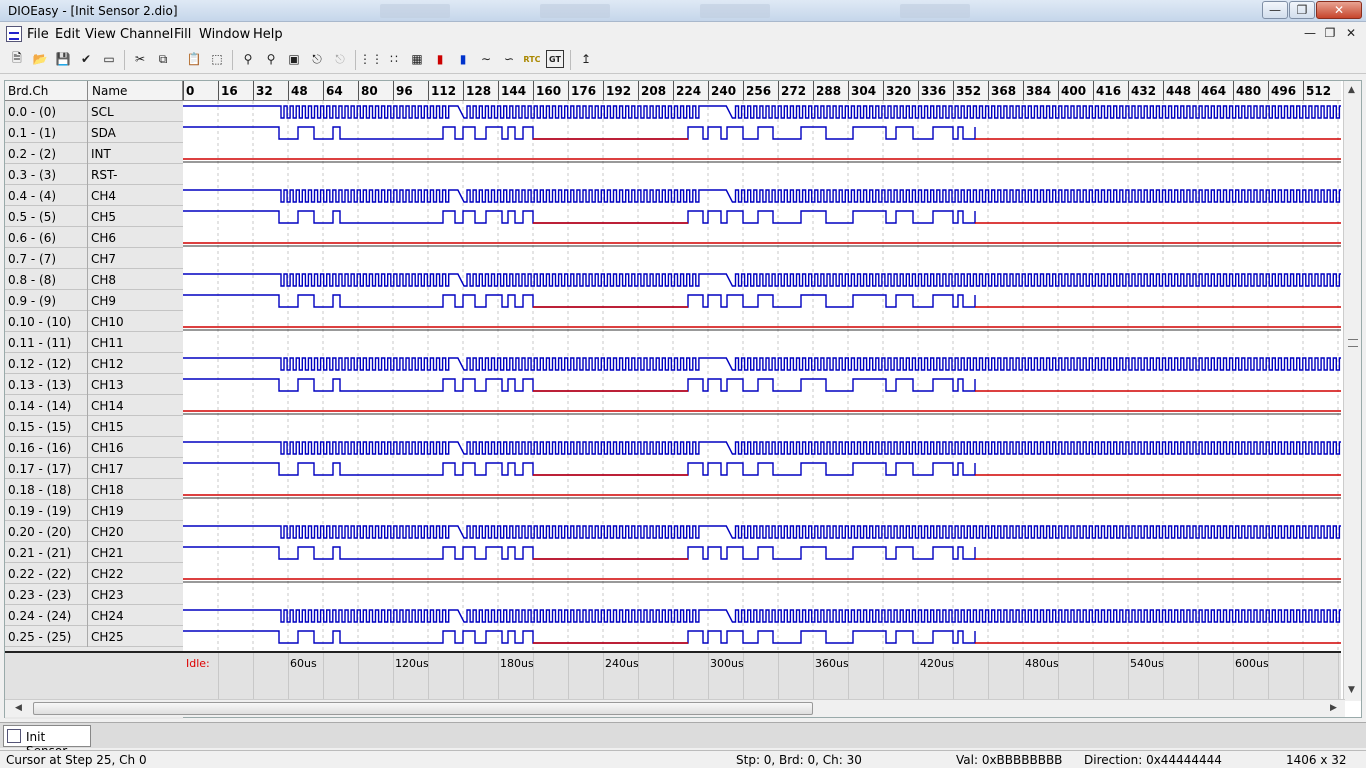 The width and height of the screenshot is (1366, 768). What do you see at coordinates (18, 708) in the screenshot?
I see `scroll-left-icon: ◀` at bounding box center [18, 708].